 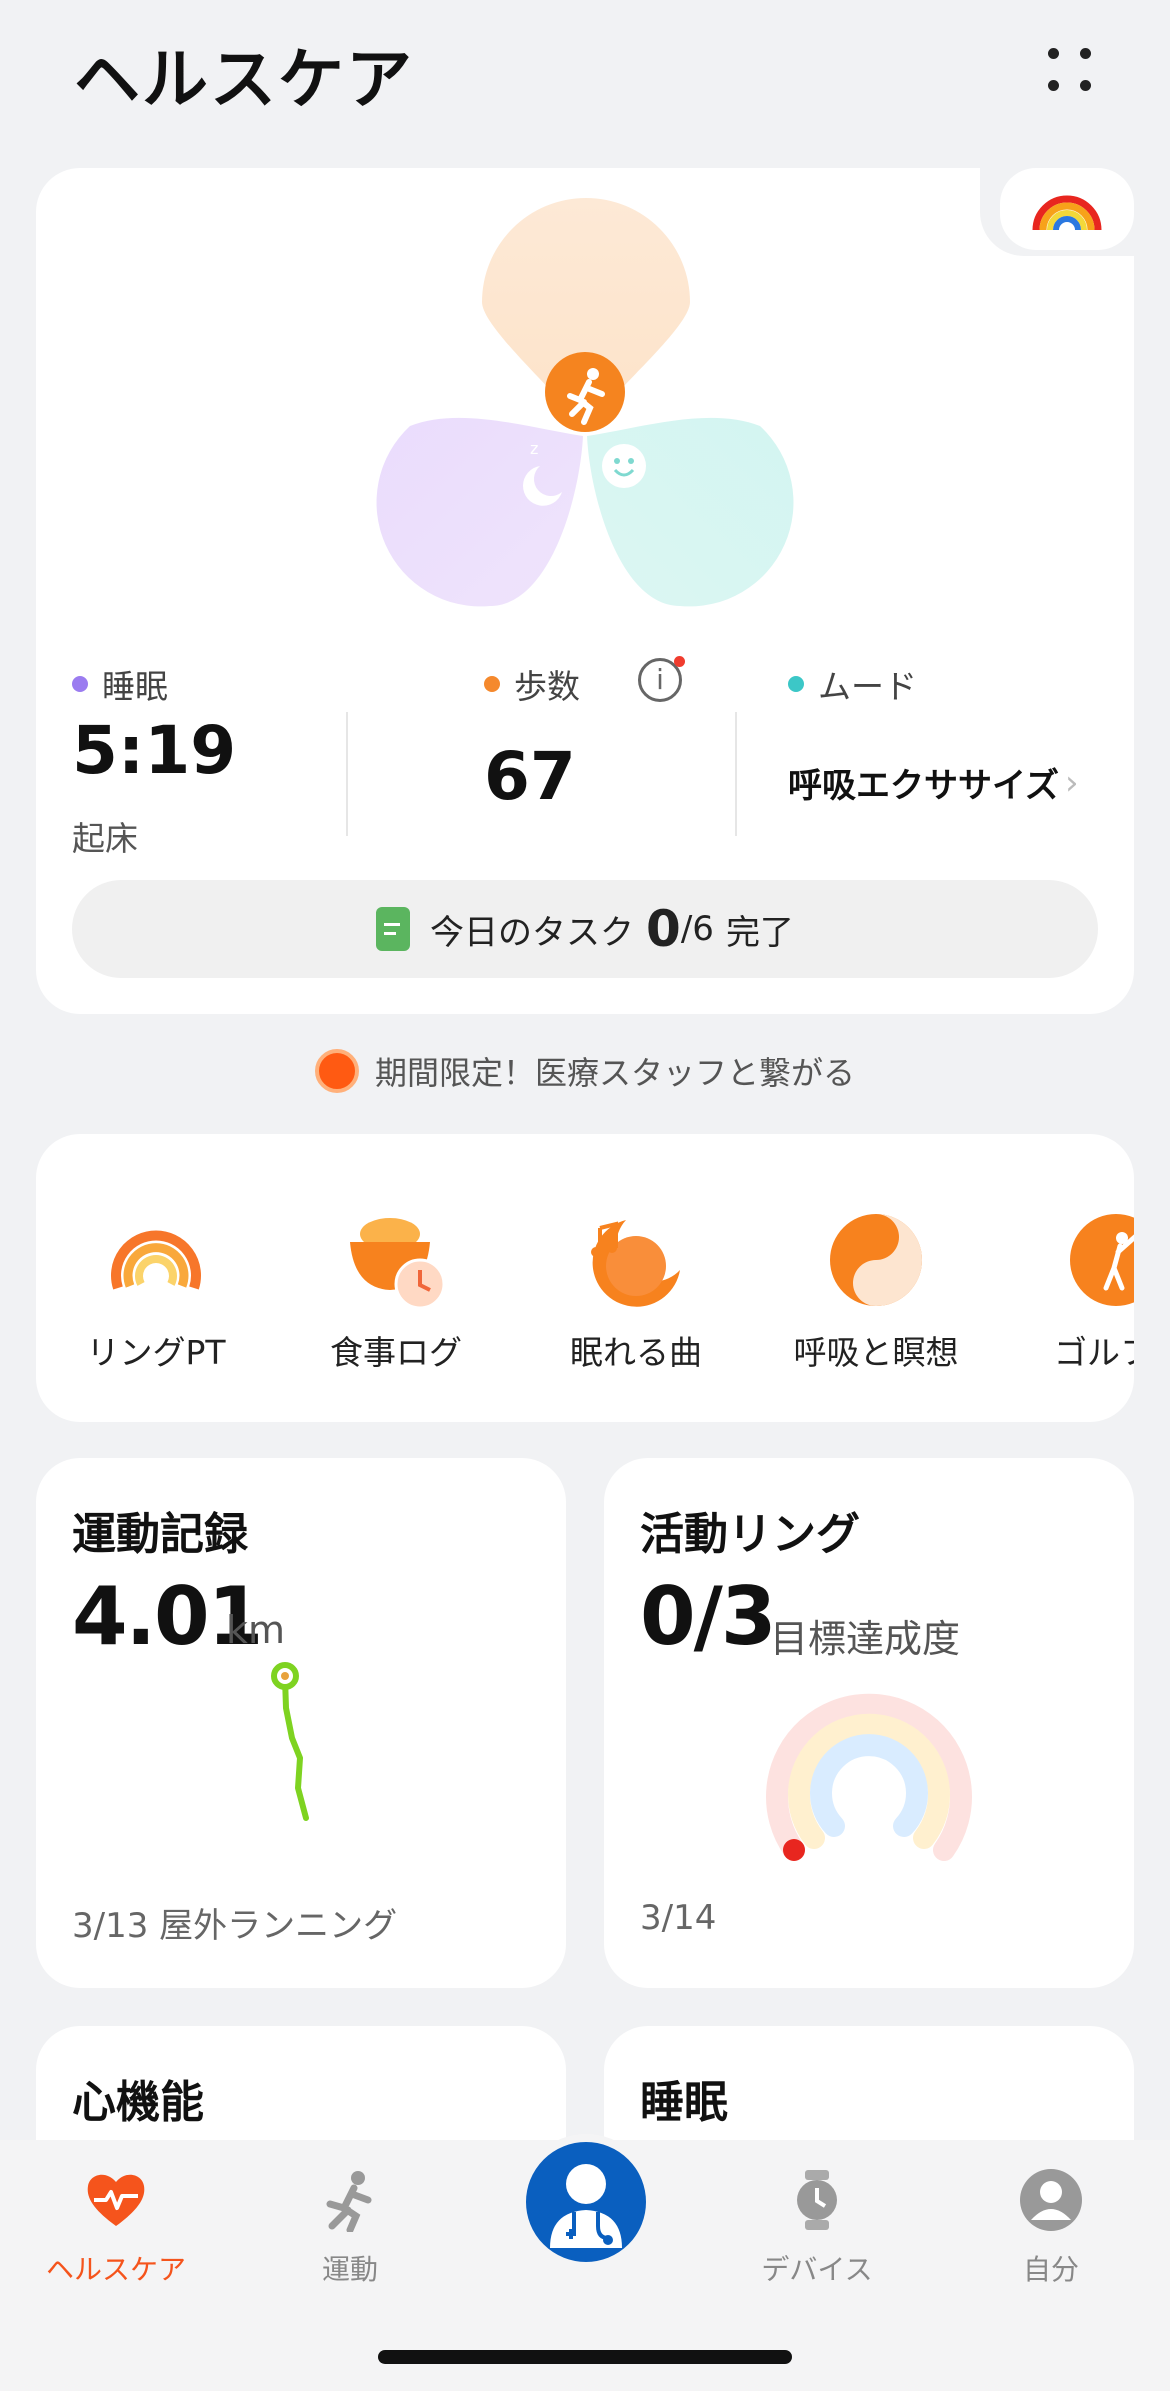 I want to click on steps-value: 67, so click(x=530, y=776).